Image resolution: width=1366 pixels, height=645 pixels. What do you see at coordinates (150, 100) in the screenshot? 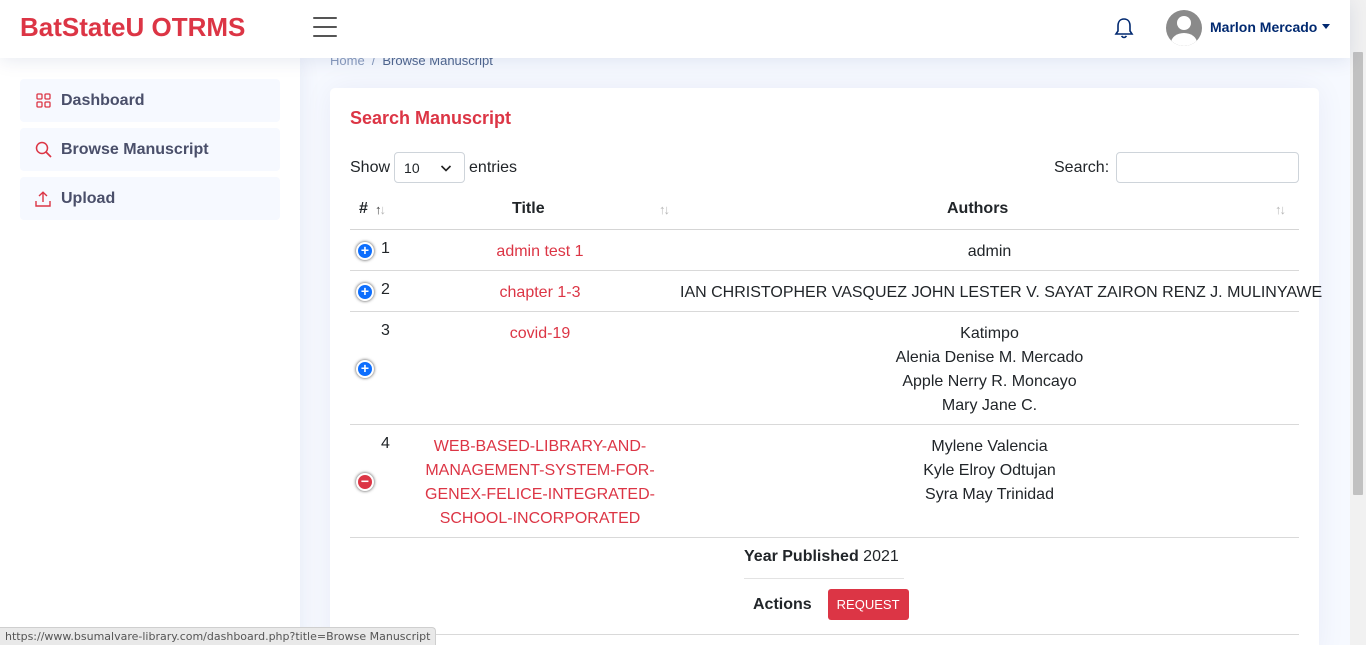
I see `sidebar-item-dashboard: Dashboard` at bounding box center [150, 100].